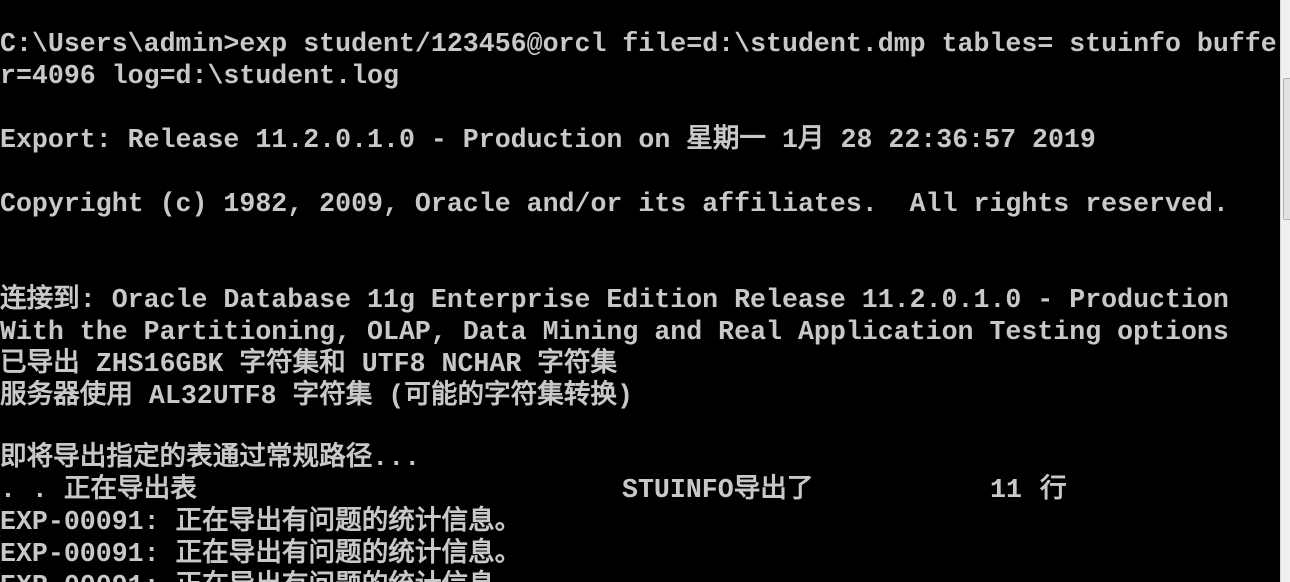 The width and height of the screenshot is (1290, 582). Describe the element at coordinates (1285, 291) in the screenshot. I see `vertical-scrollbar` at that location.